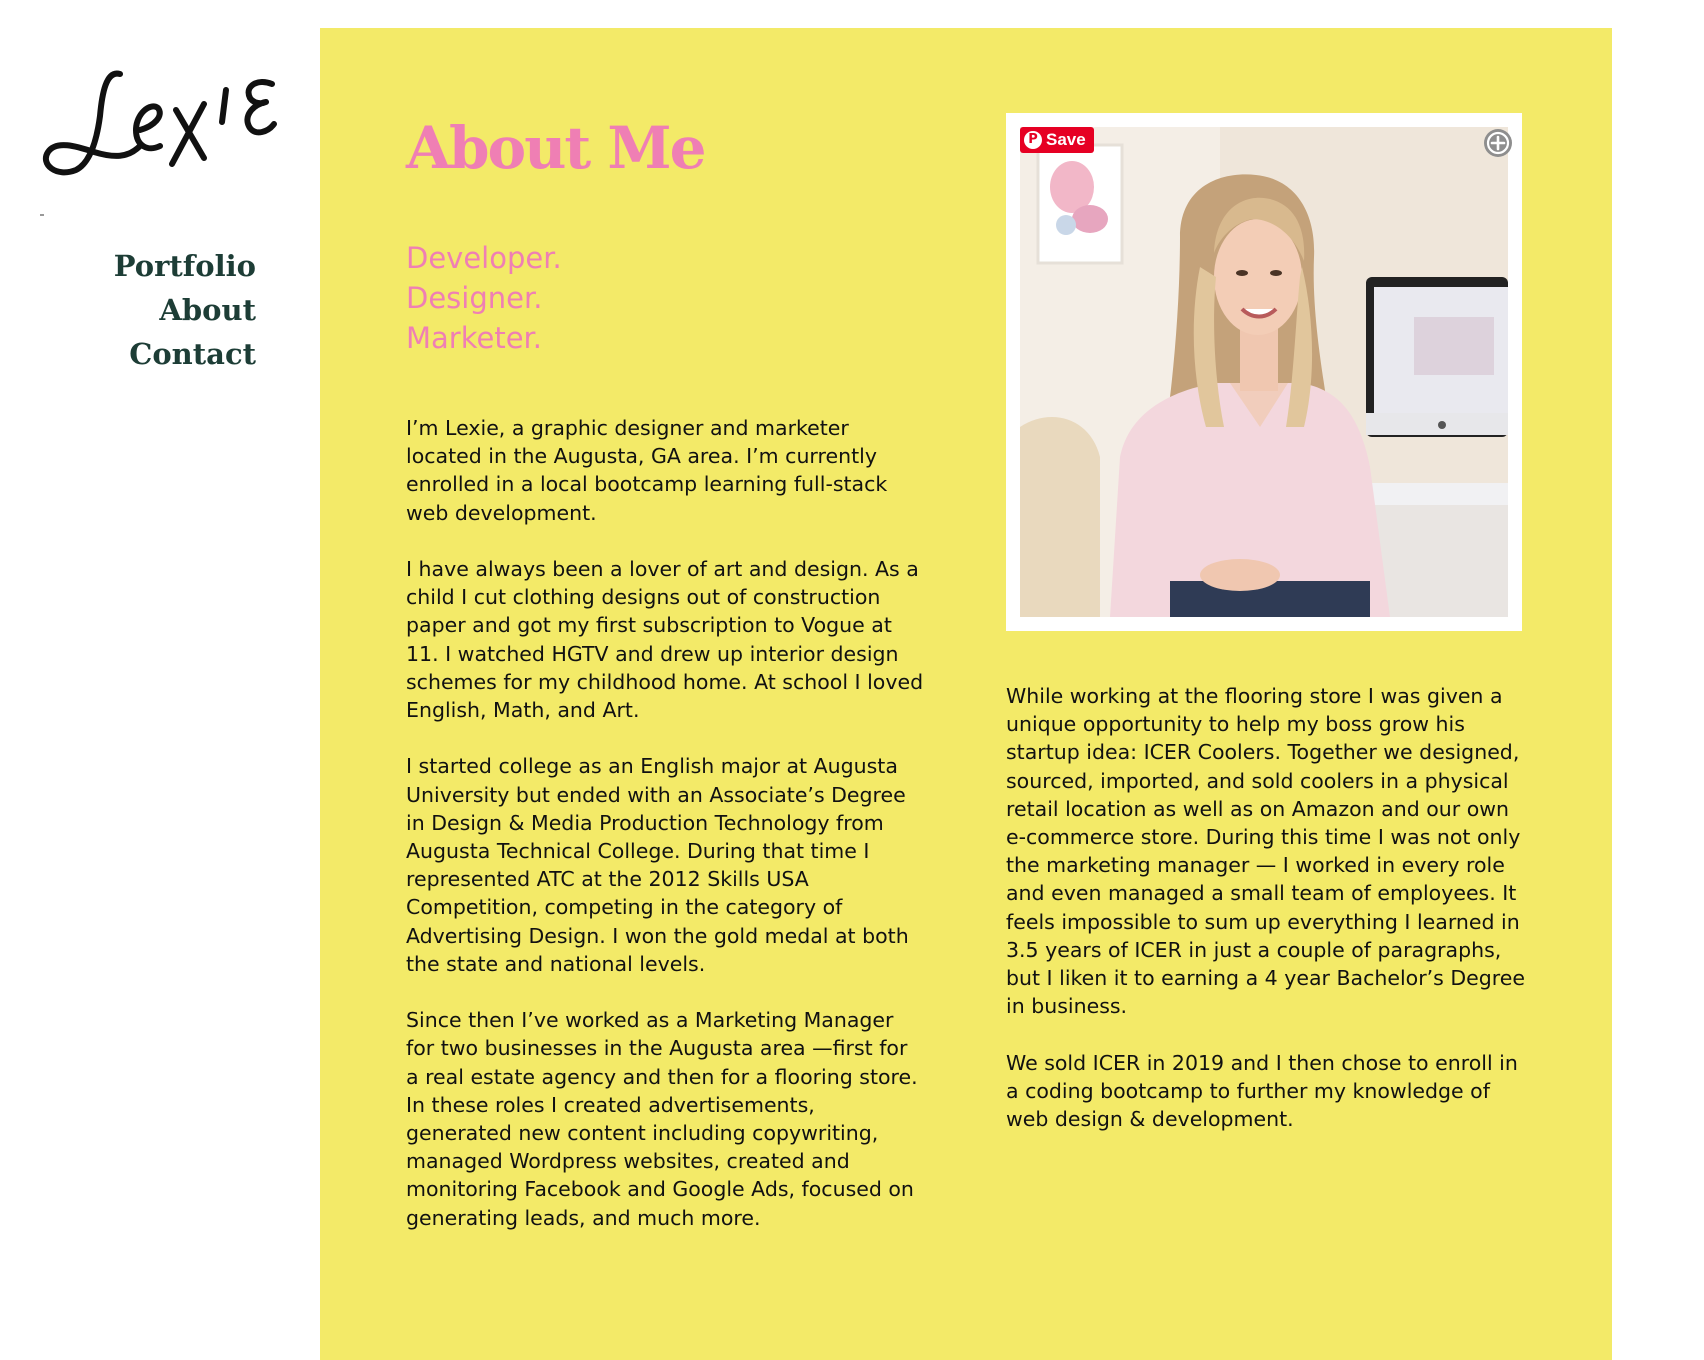  What do you see at coordinates (161, 130) in the screenshot?
I see `lexie-logo` at bounding box center [161, 130].